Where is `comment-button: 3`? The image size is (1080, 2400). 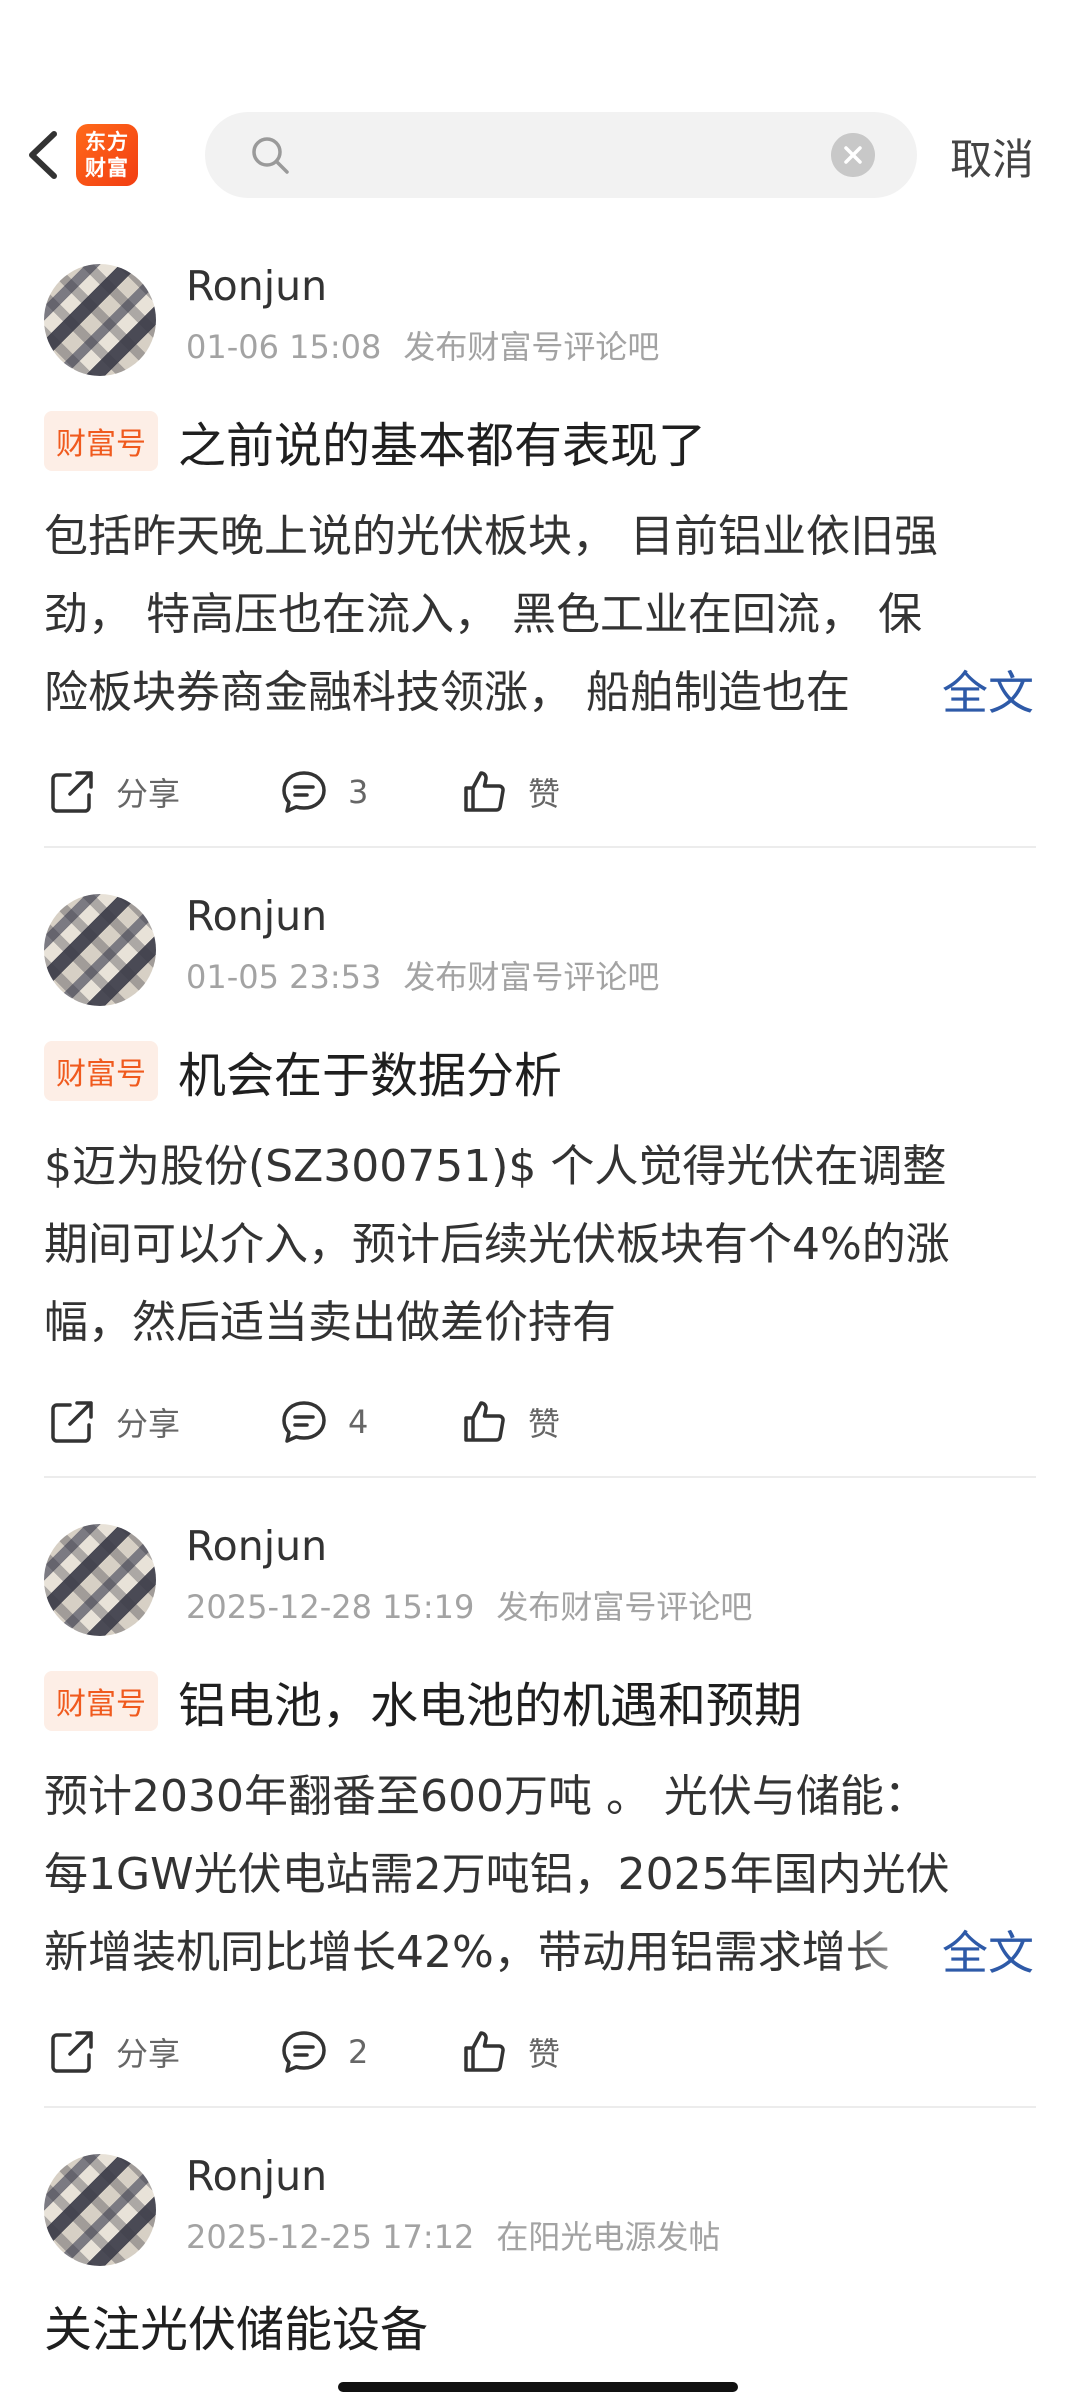
comment-button: 3 is located at coordinates (323, 792).